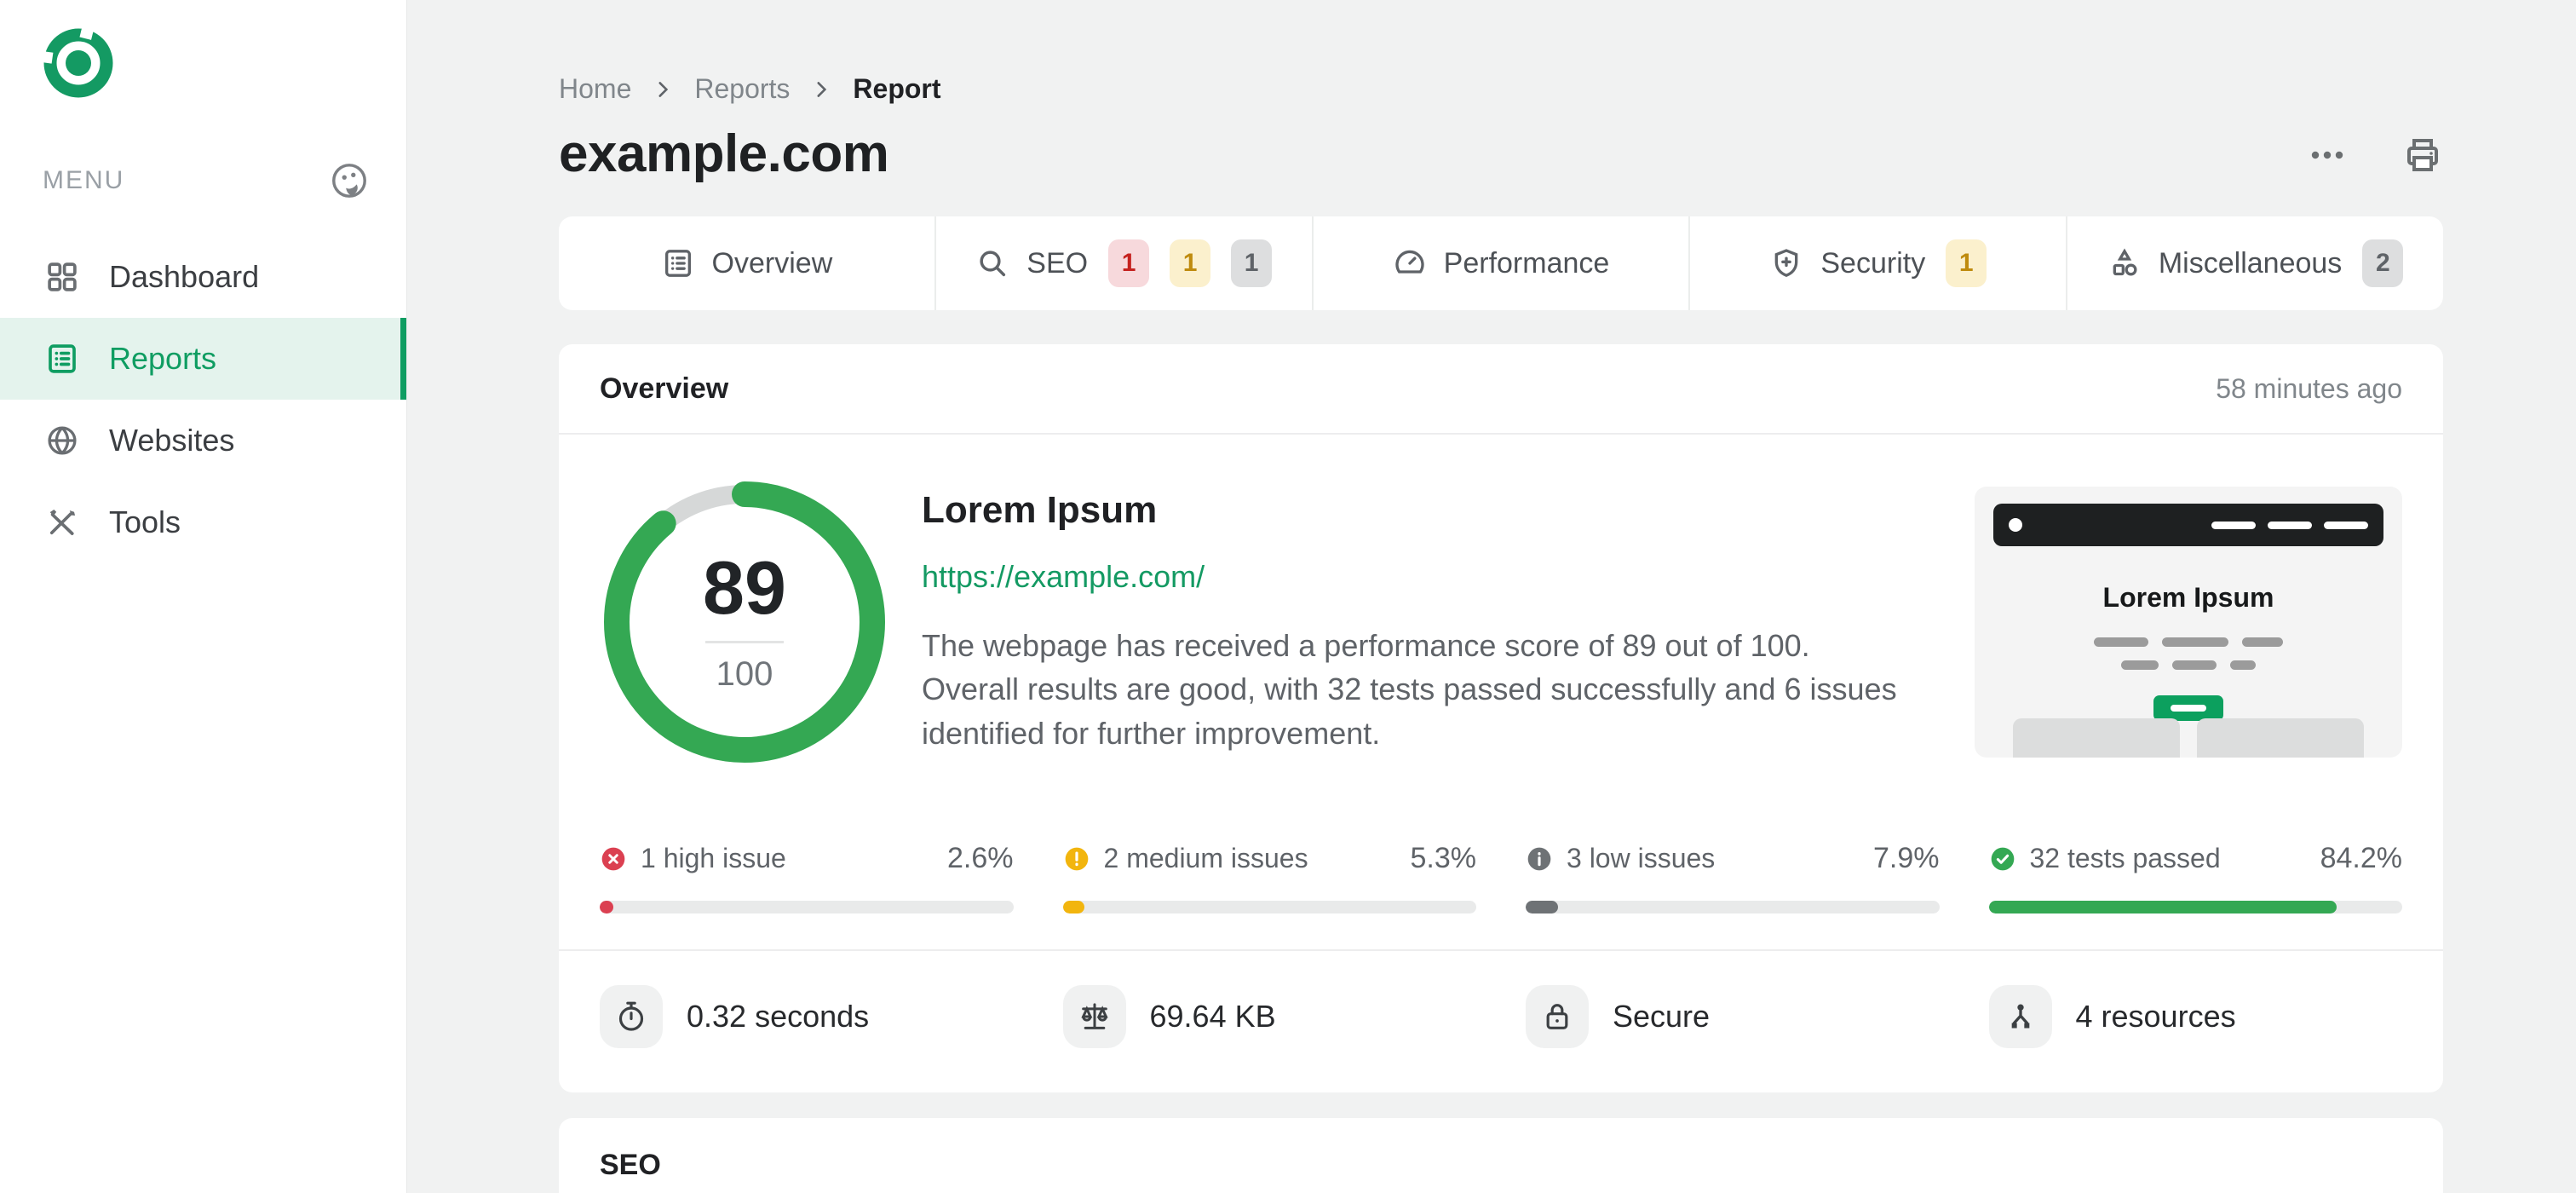 Image resolution: width=2576 pixels, height=1193 pixels. I want to click on list-icon, so click(678, 263).